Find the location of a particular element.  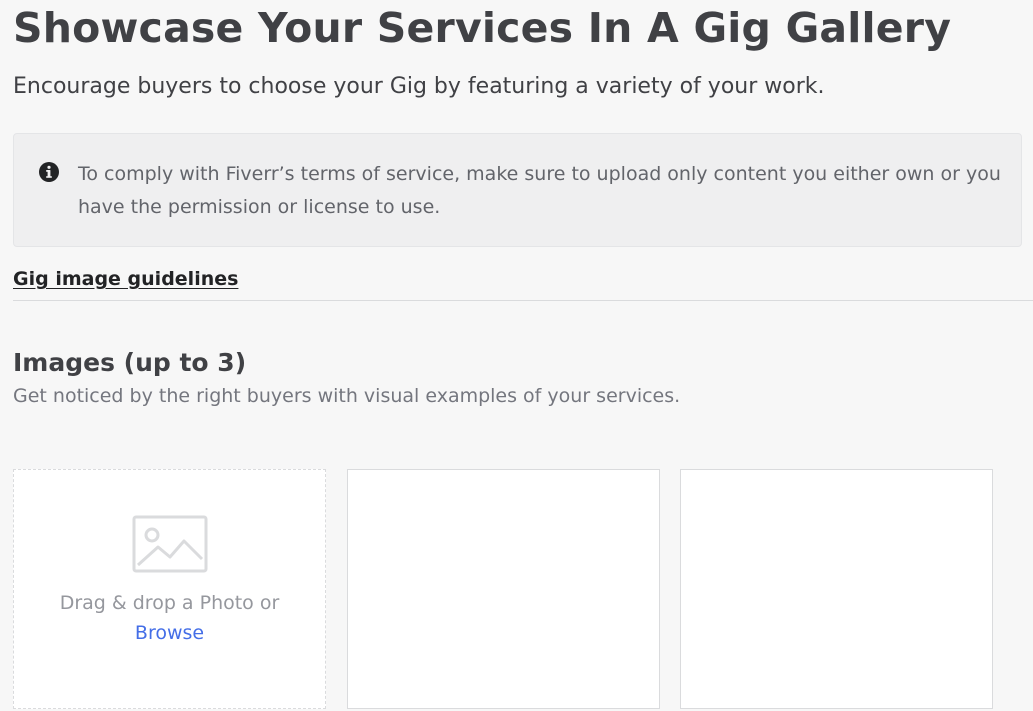

drop-instructions: Drag & drop a Photo or Browse is located at coordinates (169, 618).